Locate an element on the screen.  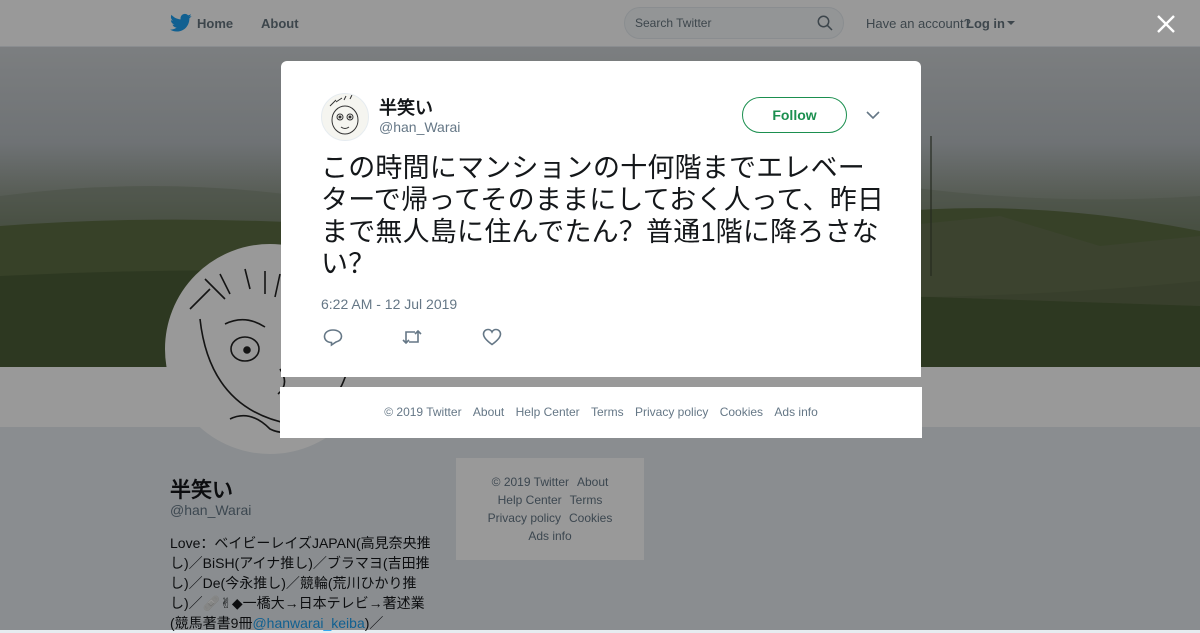
close-icon is located at coordinates (1166, 24).